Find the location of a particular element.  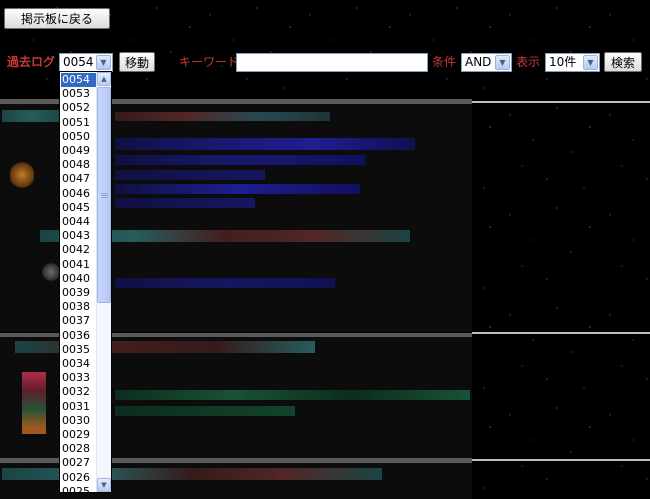

dropdown-option: 0054 is located at coordinates (80, 80).